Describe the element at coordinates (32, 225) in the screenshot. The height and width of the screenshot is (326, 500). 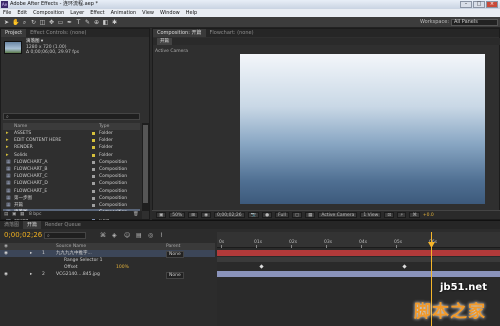
I see `tab-timeline-opening: 开篇` at that location.